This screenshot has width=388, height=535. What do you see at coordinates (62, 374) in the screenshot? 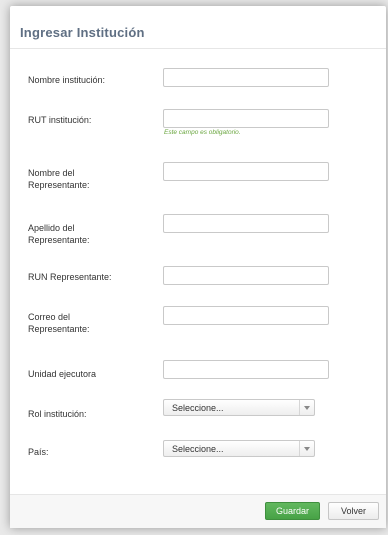
I see `unidad-ejecutora-label: Unidad ejecutora` at bounding box center [62, 374].